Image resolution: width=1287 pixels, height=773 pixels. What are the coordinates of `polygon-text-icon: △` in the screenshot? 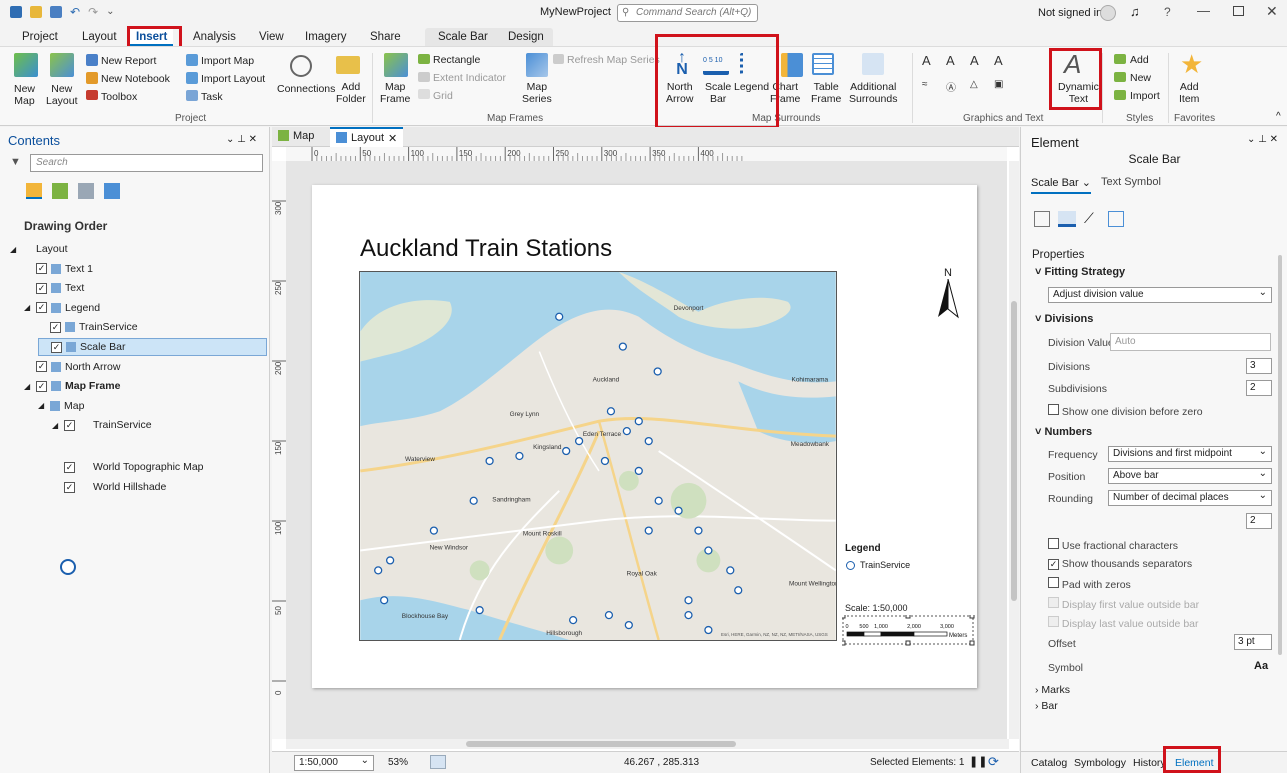 It's located at (982, 91).